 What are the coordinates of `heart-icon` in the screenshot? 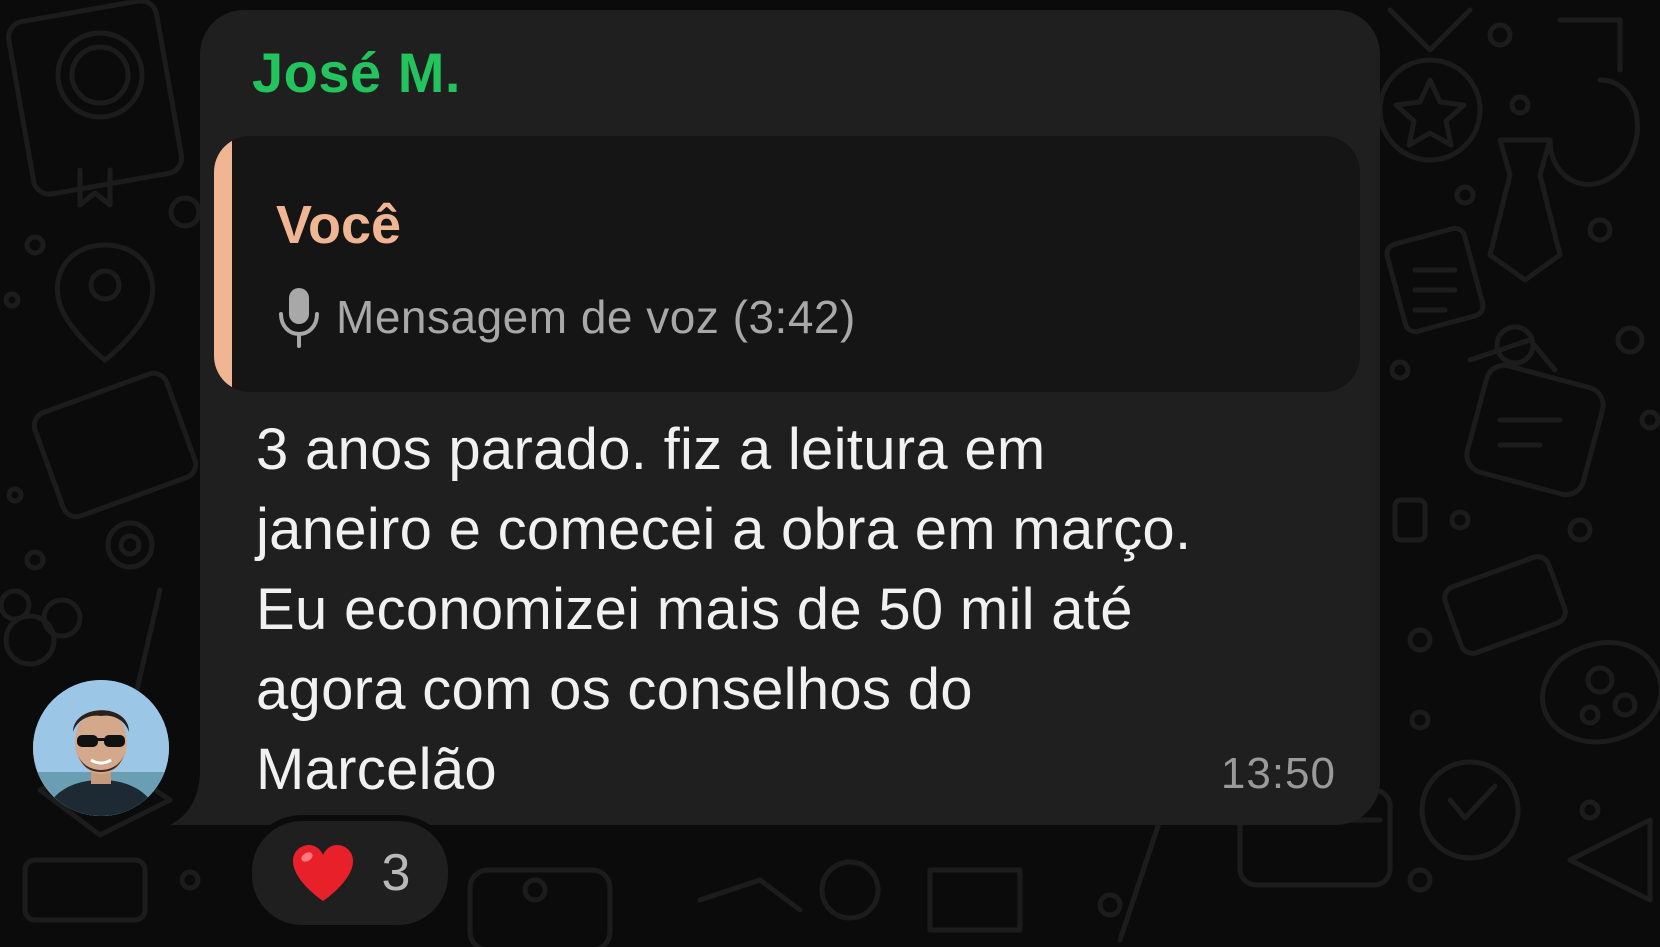 It's located at (322, 873).